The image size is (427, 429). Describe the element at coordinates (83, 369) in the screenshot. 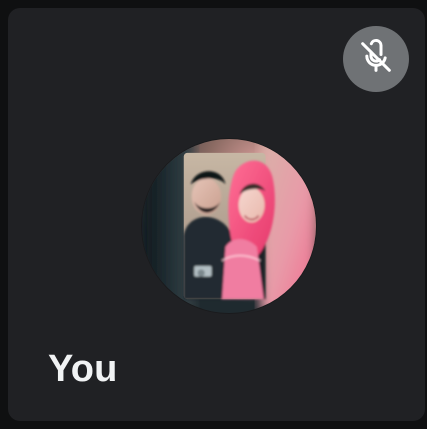

I see `participant-name-label: You` at that location.